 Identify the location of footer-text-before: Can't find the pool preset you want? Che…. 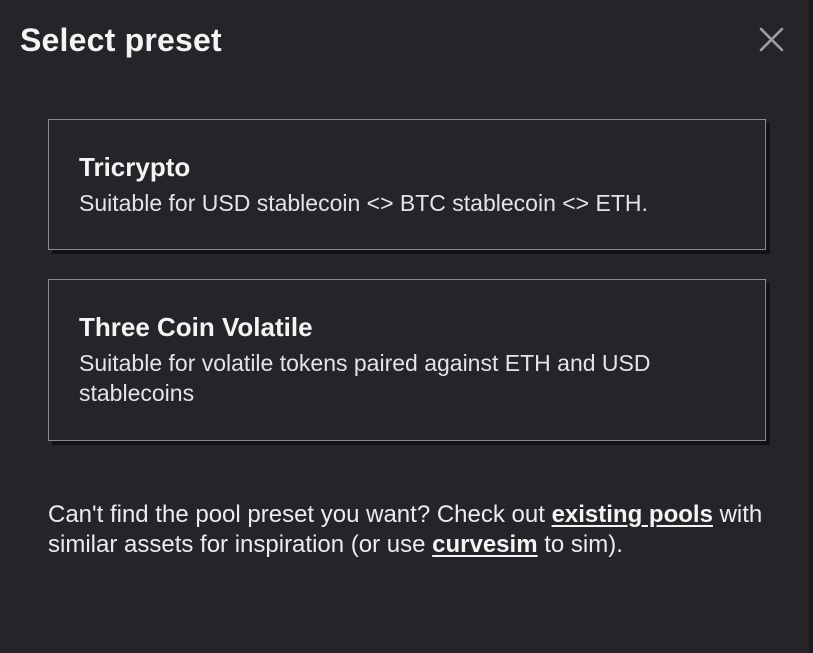
(300, 514).